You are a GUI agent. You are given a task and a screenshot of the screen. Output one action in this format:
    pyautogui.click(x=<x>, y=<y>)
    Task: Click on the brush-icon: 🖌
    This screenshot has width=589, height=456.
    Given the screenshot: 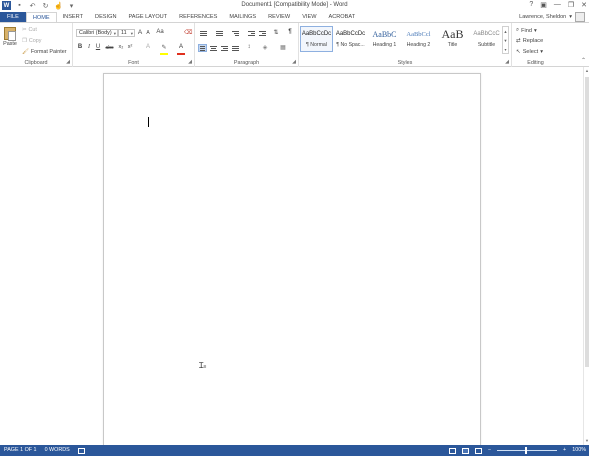 What is the action you would take?
    pyautogui.click(x=25, y=52)
    